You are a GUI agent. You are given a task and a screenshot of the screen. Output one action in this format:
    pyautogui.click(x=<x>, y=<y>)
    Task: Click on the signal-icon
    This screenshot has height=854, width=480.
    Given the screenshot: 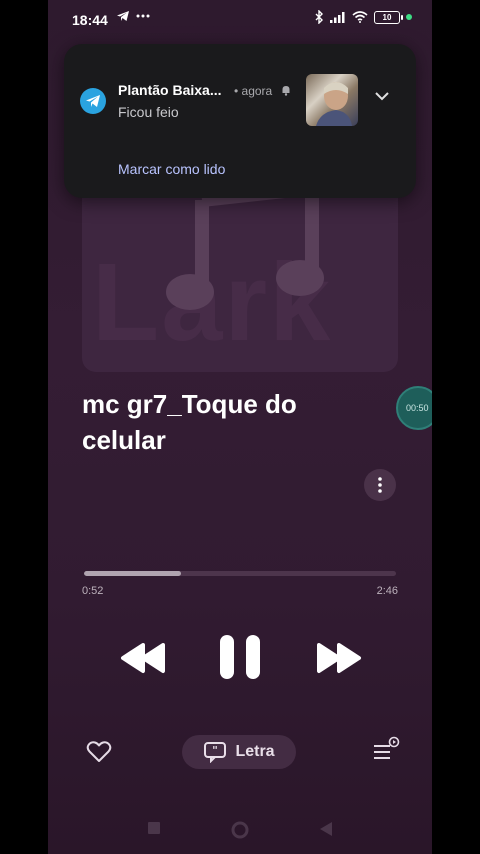 What is the action you would take?
    pyautogui.click(x=337, y=17)
    